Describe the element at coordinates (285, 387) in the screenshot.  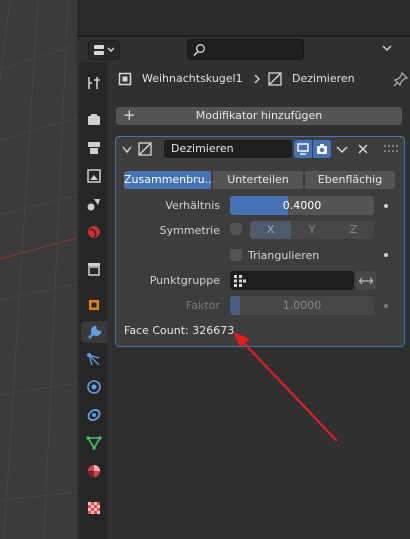
I see `annotation-arrow` at that location.